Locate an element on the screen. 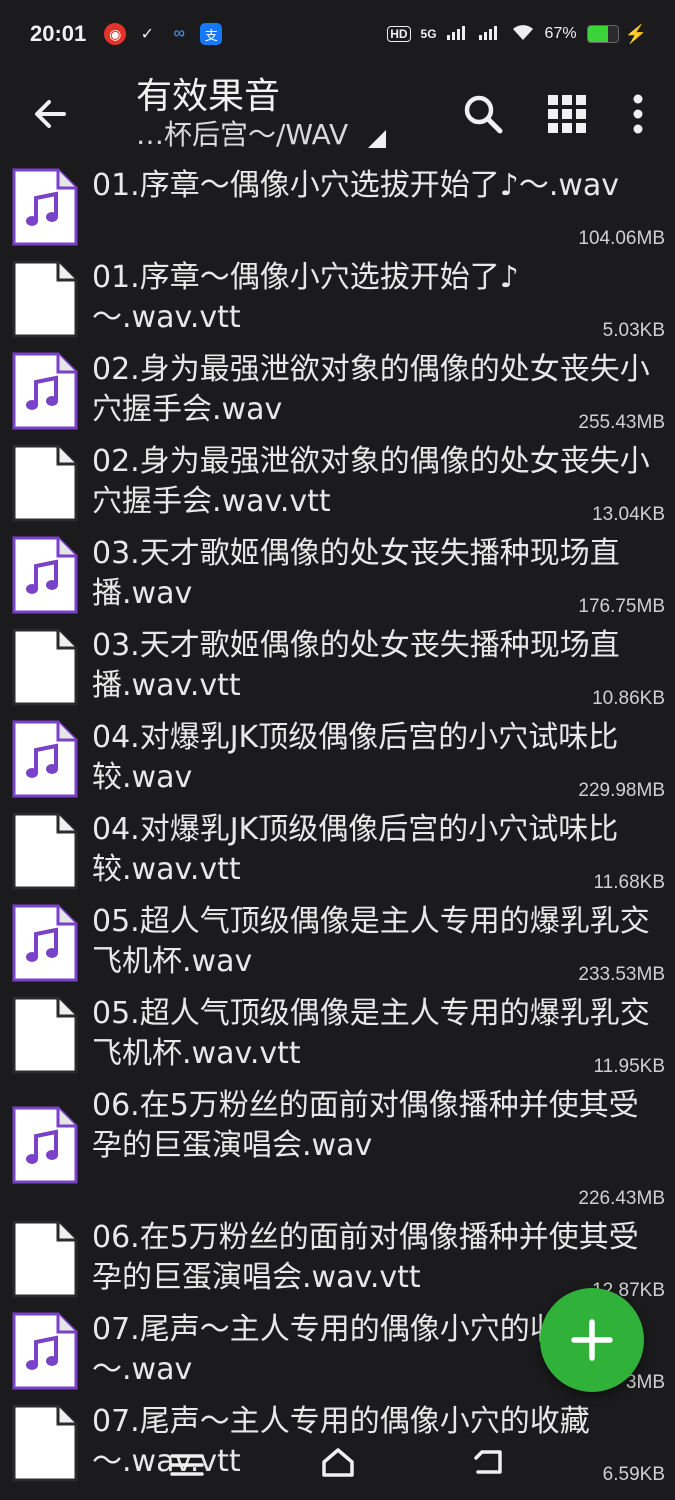 The image size is (675, 1500). signal-icon is located at coordinates (457, 34).